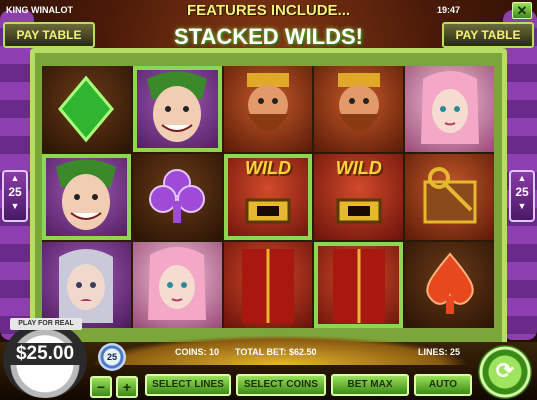  Describe the element at coordinates (101, 387) in the screenshot. I see `decrease-button: −` at that location.